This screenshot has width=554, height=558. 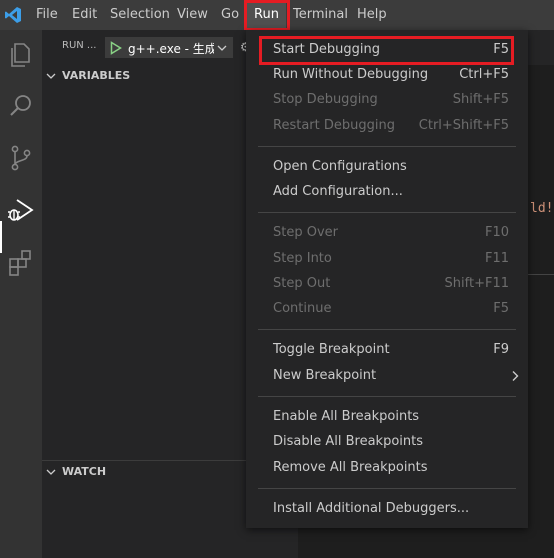 What do you see at coordinates (96, 75) in the screenshot?
I see `variables-section-title: VARIABLES` at bounding box center [96, 75].